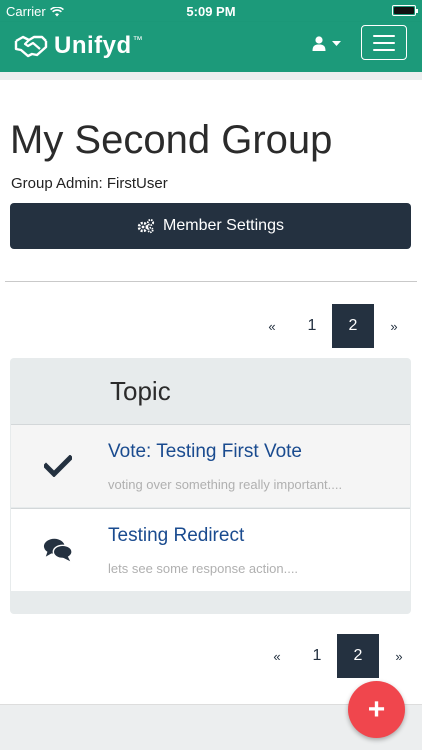 The width and height of the screenshot is (422, 750). I want to click on pagination-top: « 1 2 », so click(333, 326).